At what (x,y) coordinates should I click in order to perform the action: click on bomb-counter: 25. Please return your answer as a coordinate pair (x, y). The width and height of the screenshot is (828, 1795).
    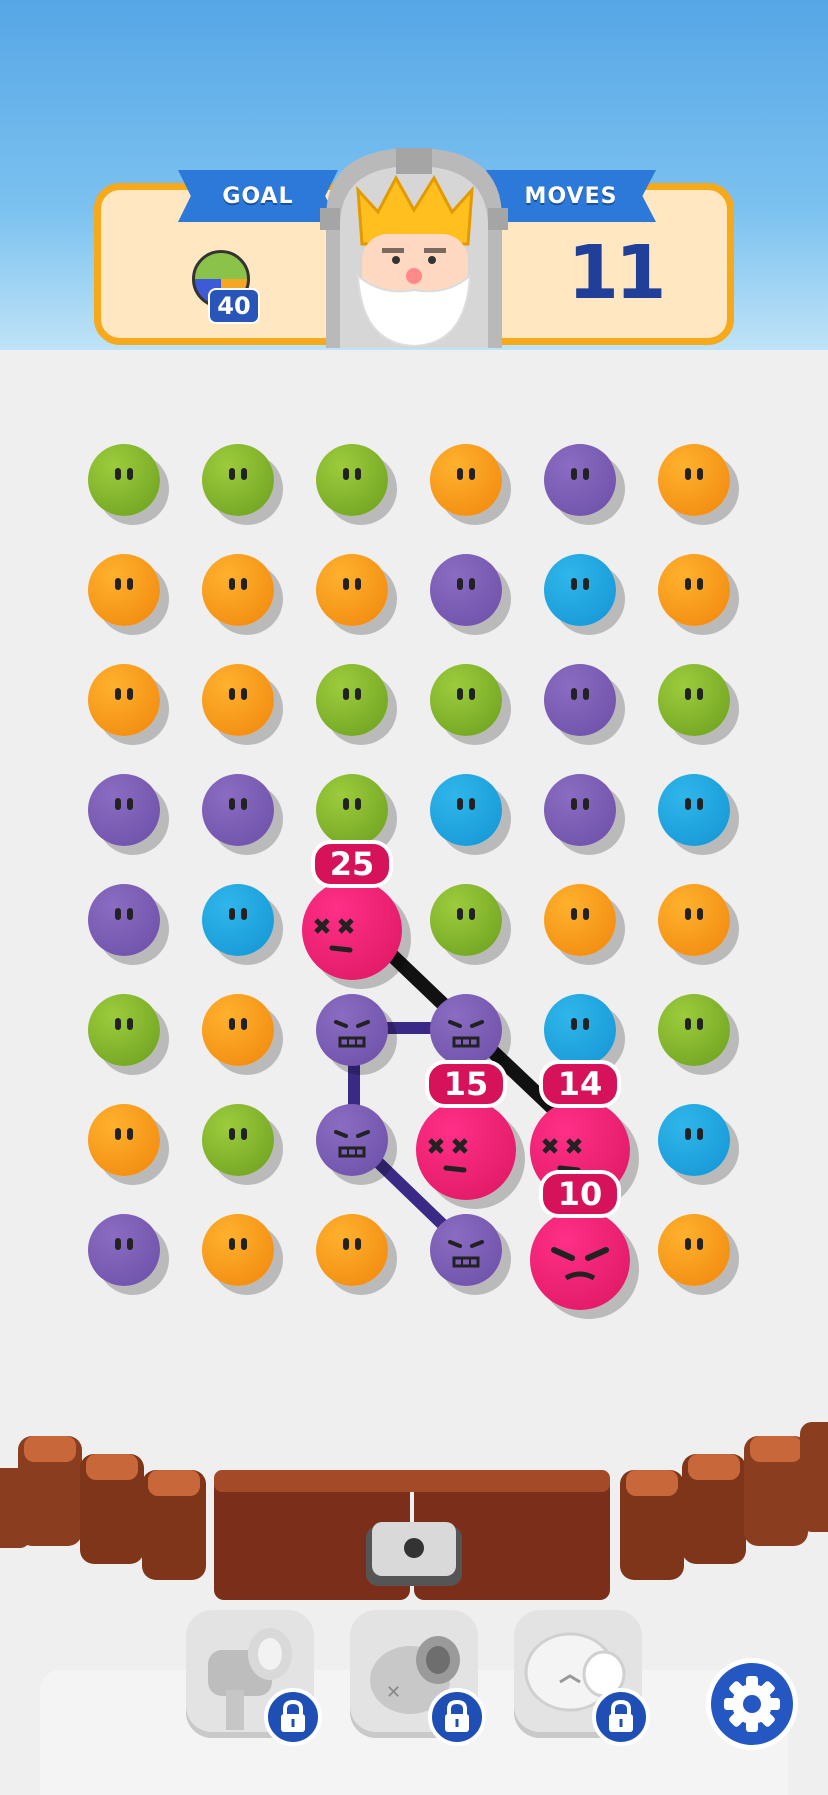
    Looking at the image, I should click on (352, 864).